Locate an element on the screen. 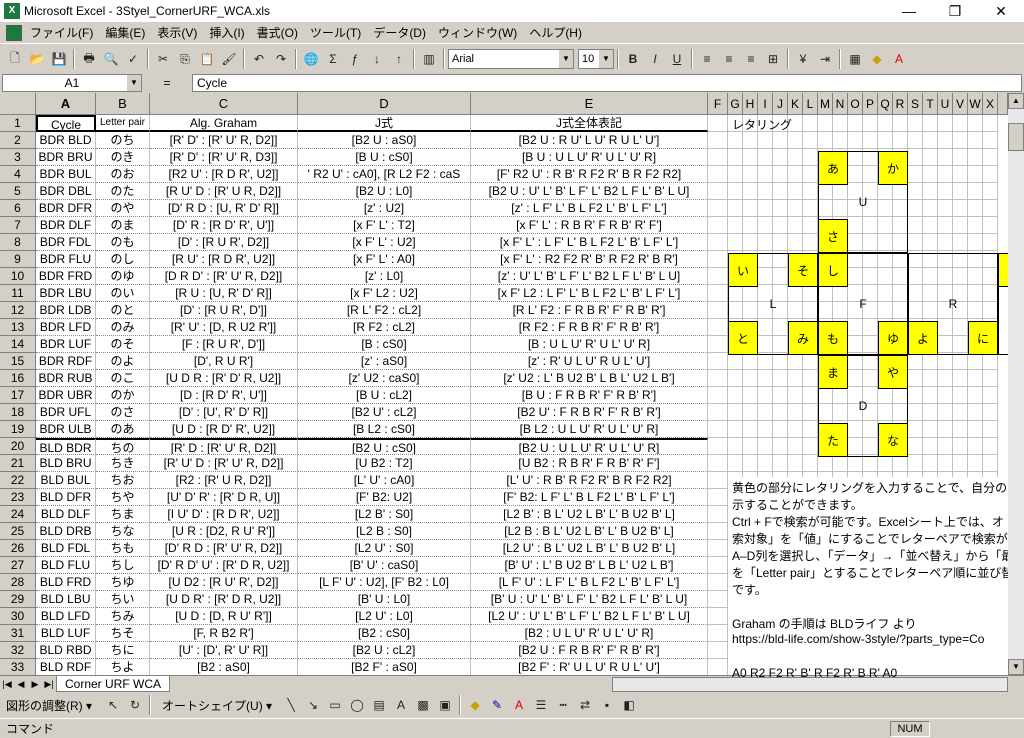 The height and width of the screenshot is (738, 1024). table-cell: [R' U' : [D, R U2 R']] is located at coordinates (224, 327).